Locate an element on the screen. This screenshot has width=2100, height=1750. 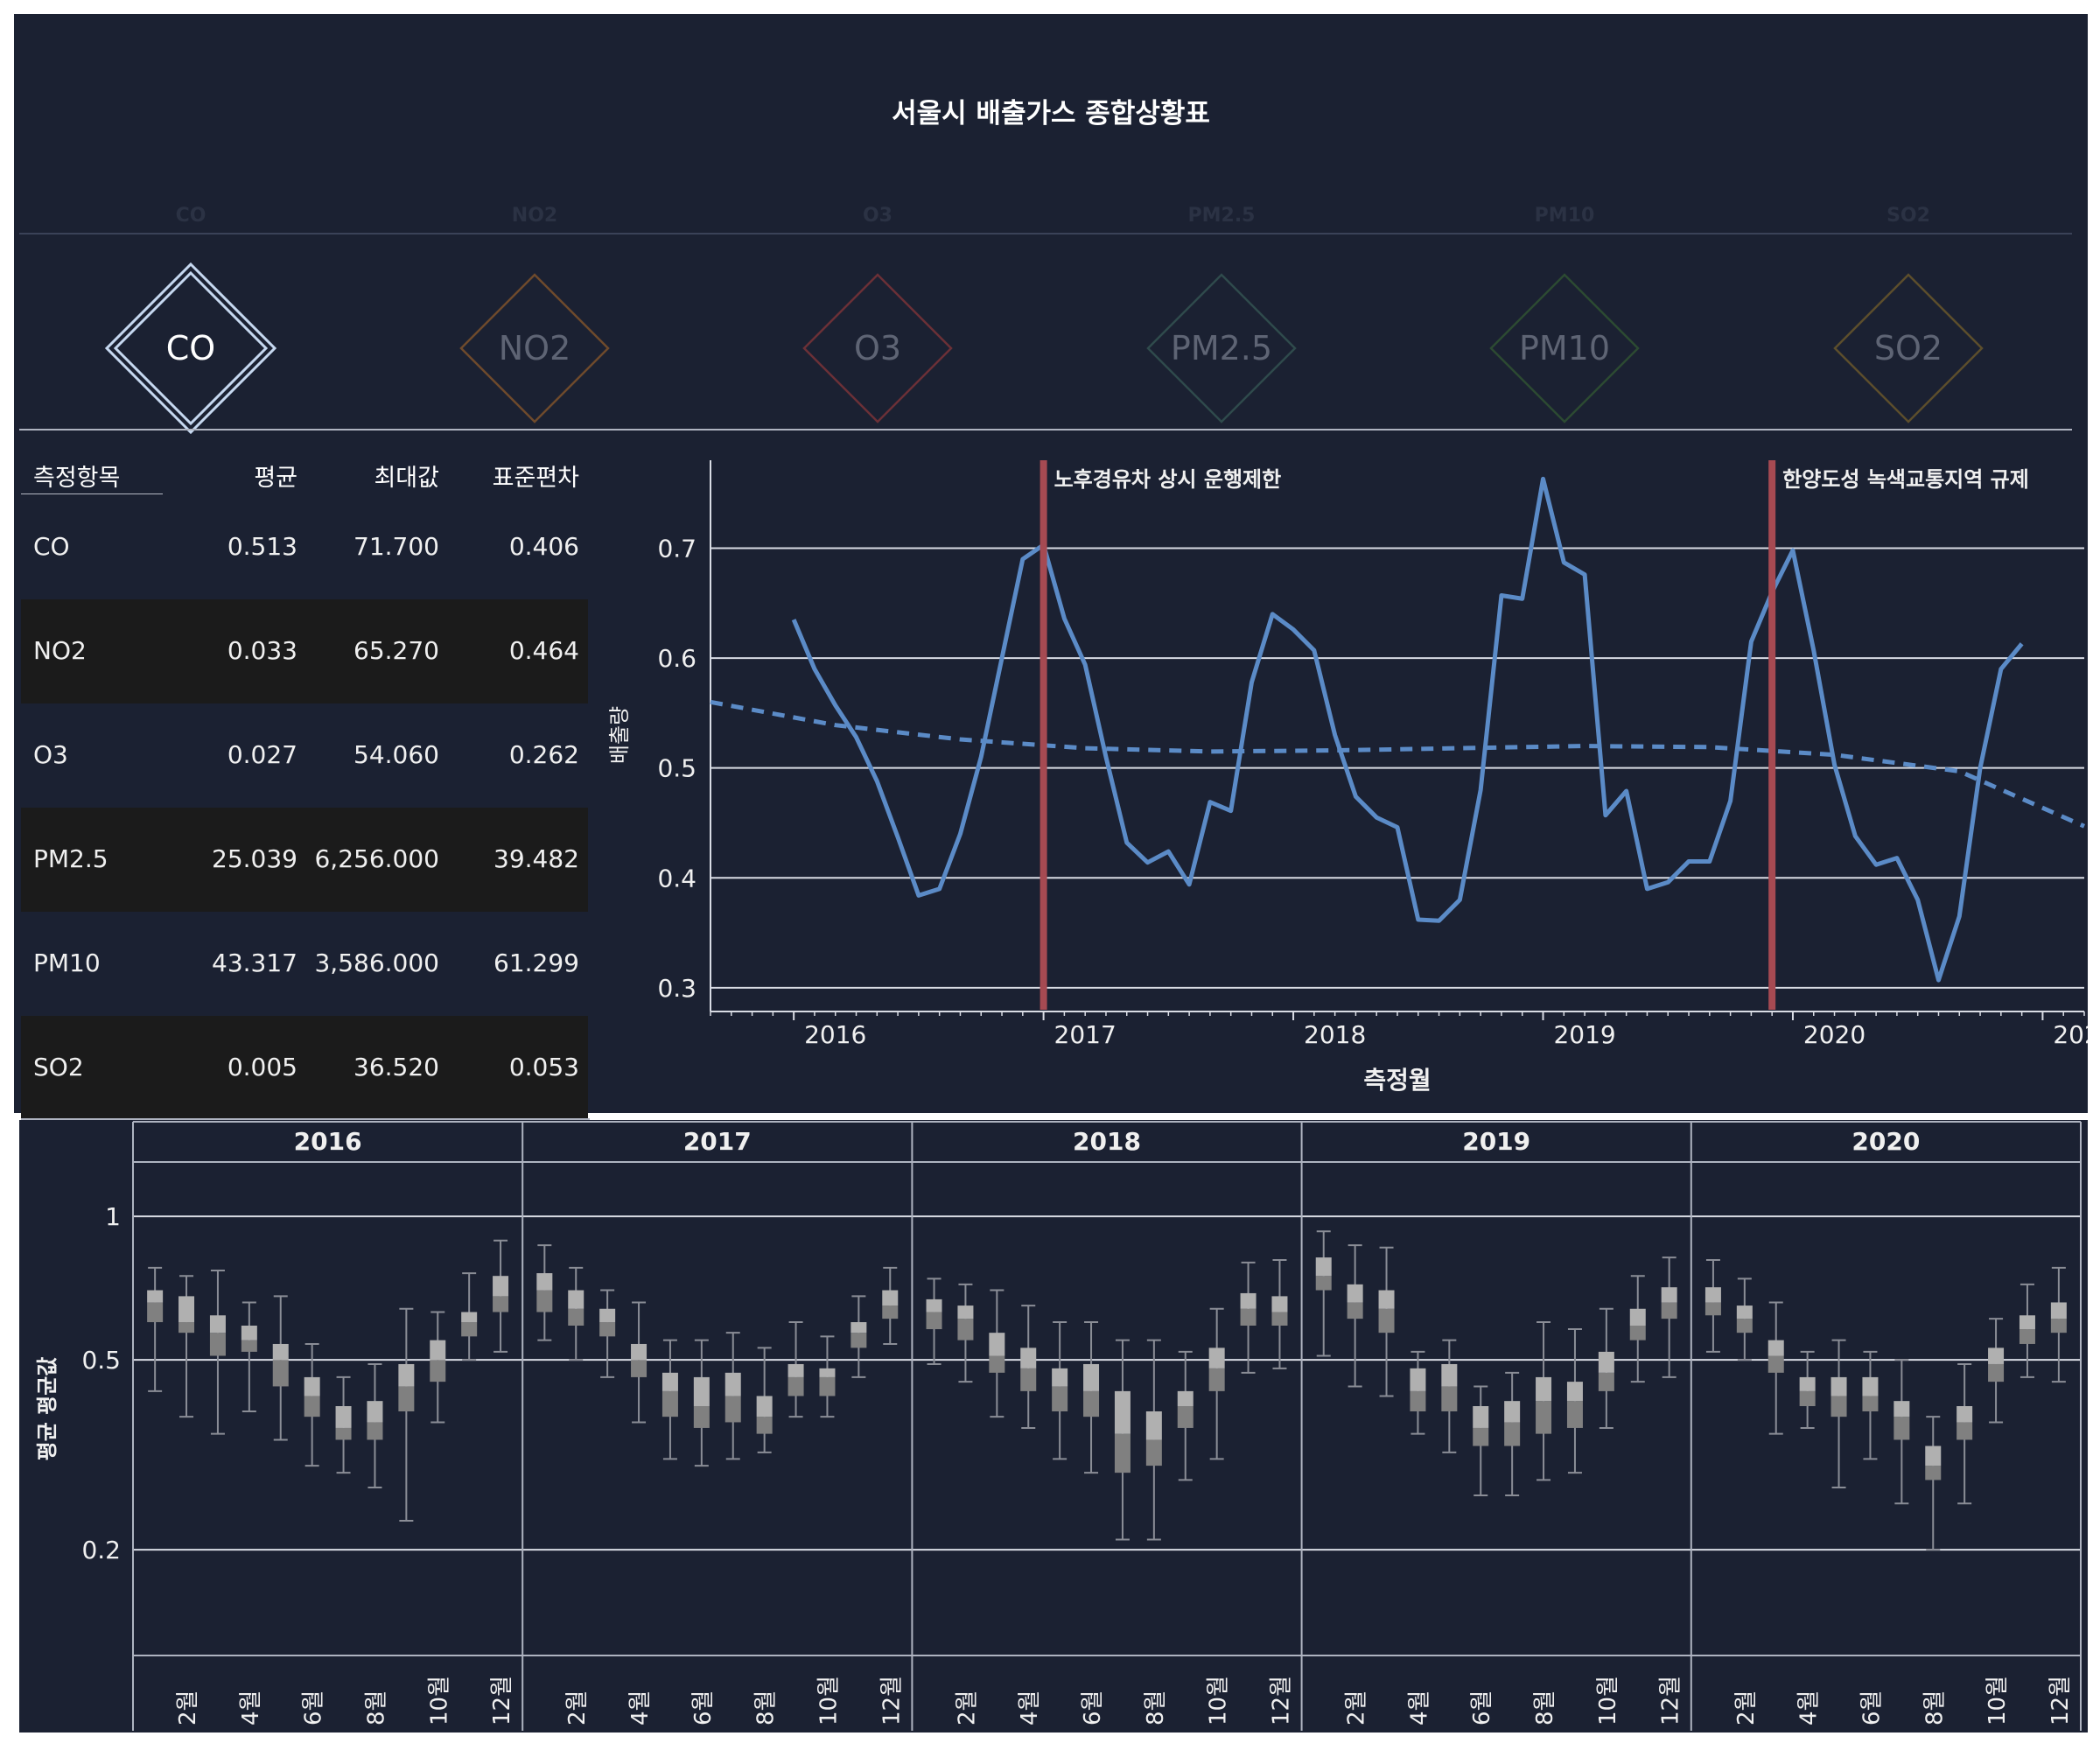
panel-year-label: 2018 is located at coordinates (1107, 1141).